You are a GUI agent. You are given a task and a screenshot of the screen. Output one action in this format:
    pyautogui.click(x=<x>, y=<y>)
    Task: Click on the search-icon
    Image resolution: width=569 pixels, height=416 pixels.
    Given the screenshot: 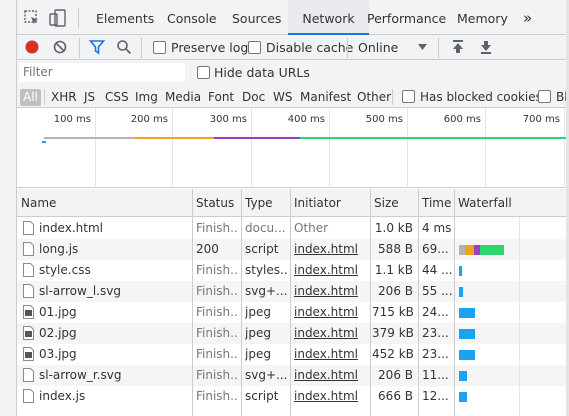 What is the action you would take?
    pyautogui.click(x=124, y=47)
    